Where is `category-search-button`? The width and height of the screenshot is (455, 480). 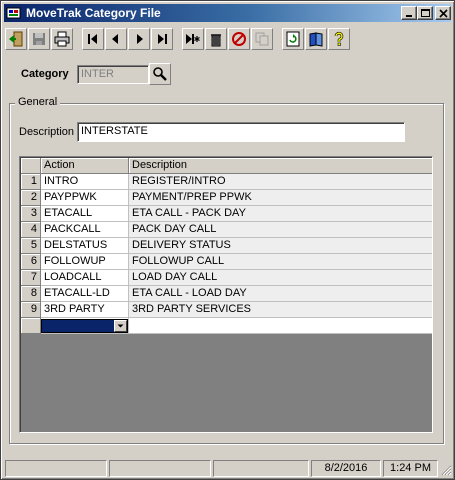
category-search-button is located at coordinates (160, 74).